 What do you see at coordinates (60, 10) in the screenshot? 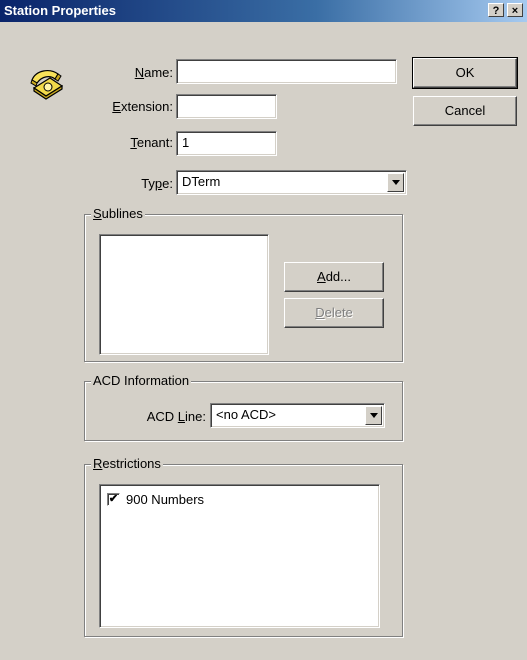
I see `window-title: Station Properties` at bounding box center [60, 10].